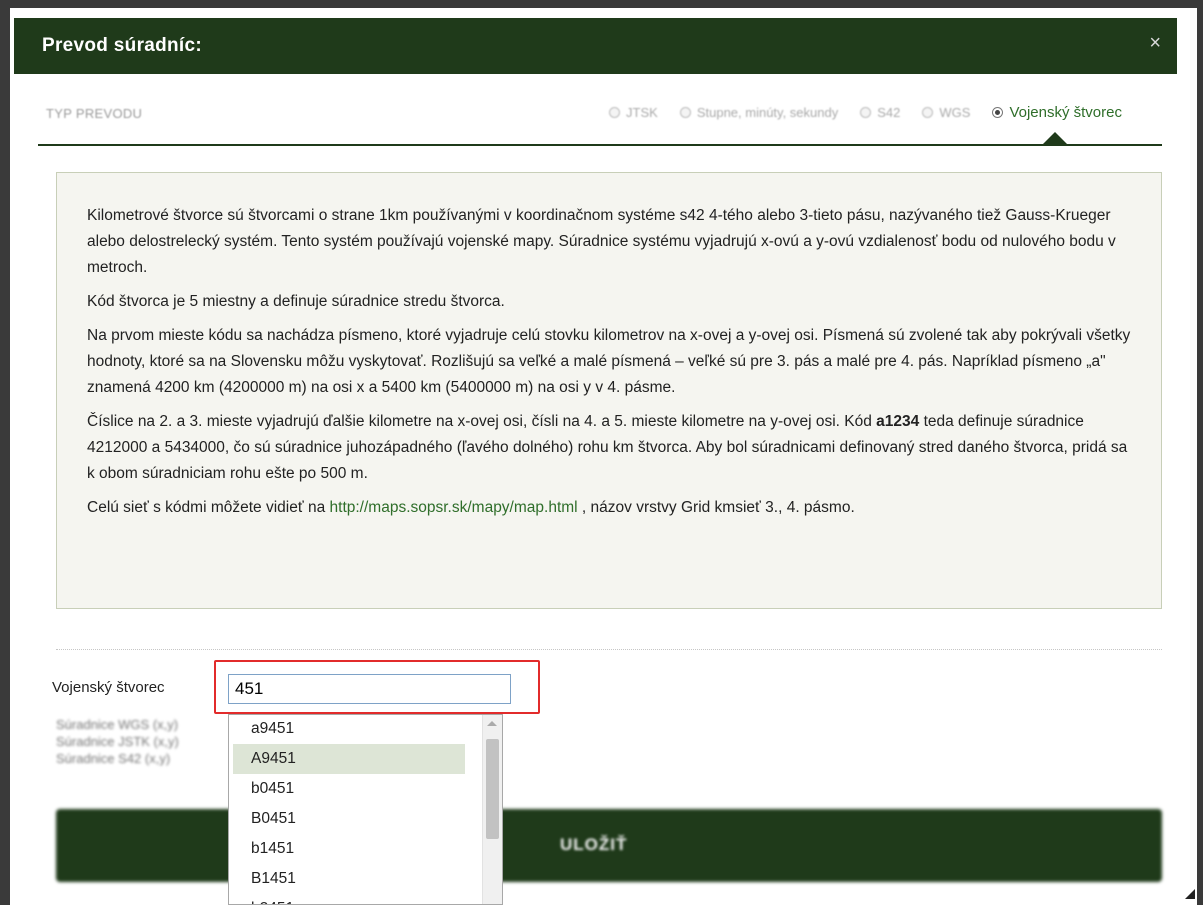  I want to click on radio-military-square: Vojenský štvorec, so click(1057, 112).